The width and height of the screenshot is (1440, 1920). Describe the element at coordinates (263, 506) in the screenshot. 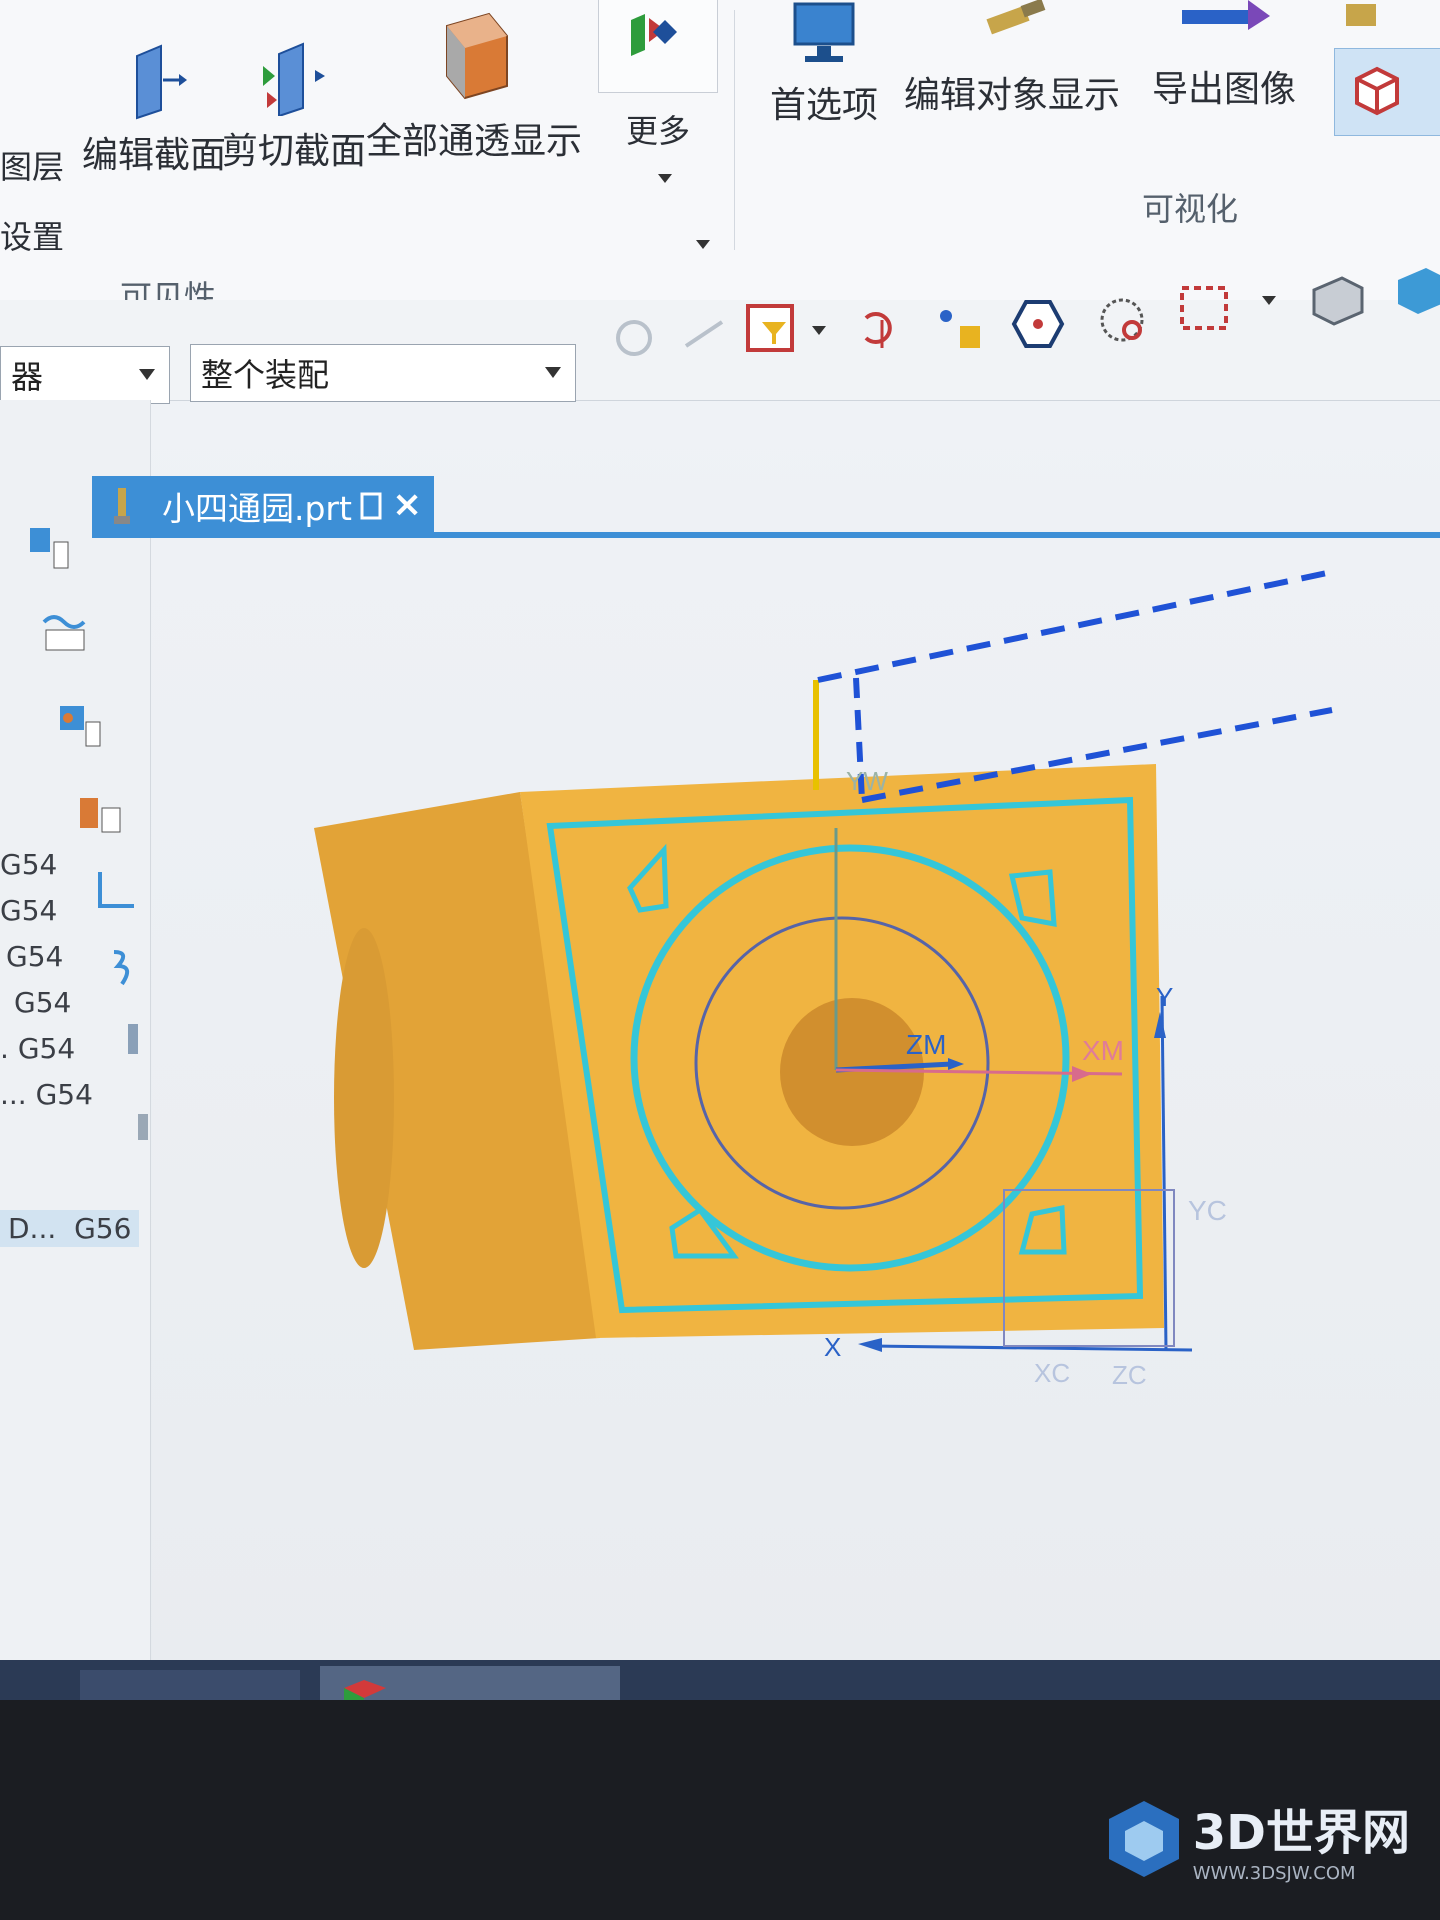

I see `tab-part-file: 小四通园.prt ×` at that location.